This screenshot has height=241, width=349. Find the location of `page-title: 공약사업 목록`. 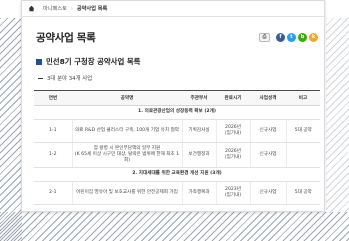

page-title: 공약사업 목록 is located at coordinates (66, 37).